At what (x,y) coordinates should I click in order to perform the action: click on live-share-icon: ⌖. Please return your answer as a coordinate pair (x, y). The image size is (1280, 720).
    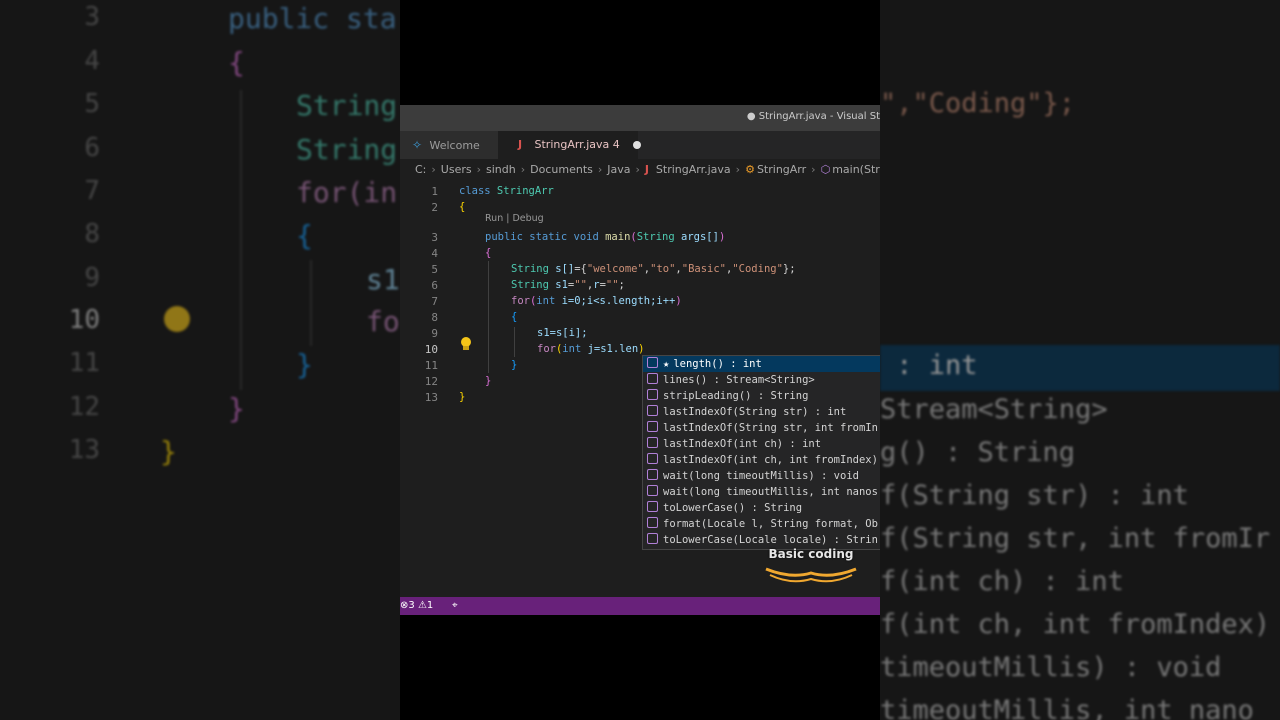
    Looking at the image, I should click on (455, 606).